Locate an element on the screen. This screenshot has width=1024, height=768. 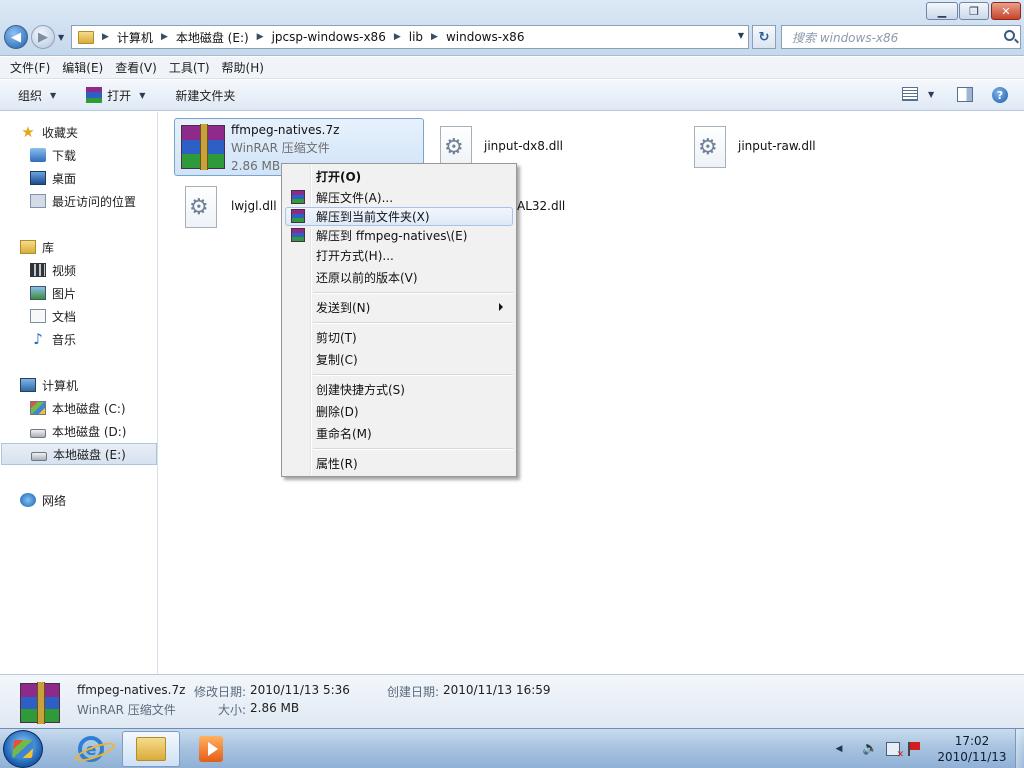
ctx-label: 解压到 ffmpeg-natives\(E) is located at coordinates (392, 236).